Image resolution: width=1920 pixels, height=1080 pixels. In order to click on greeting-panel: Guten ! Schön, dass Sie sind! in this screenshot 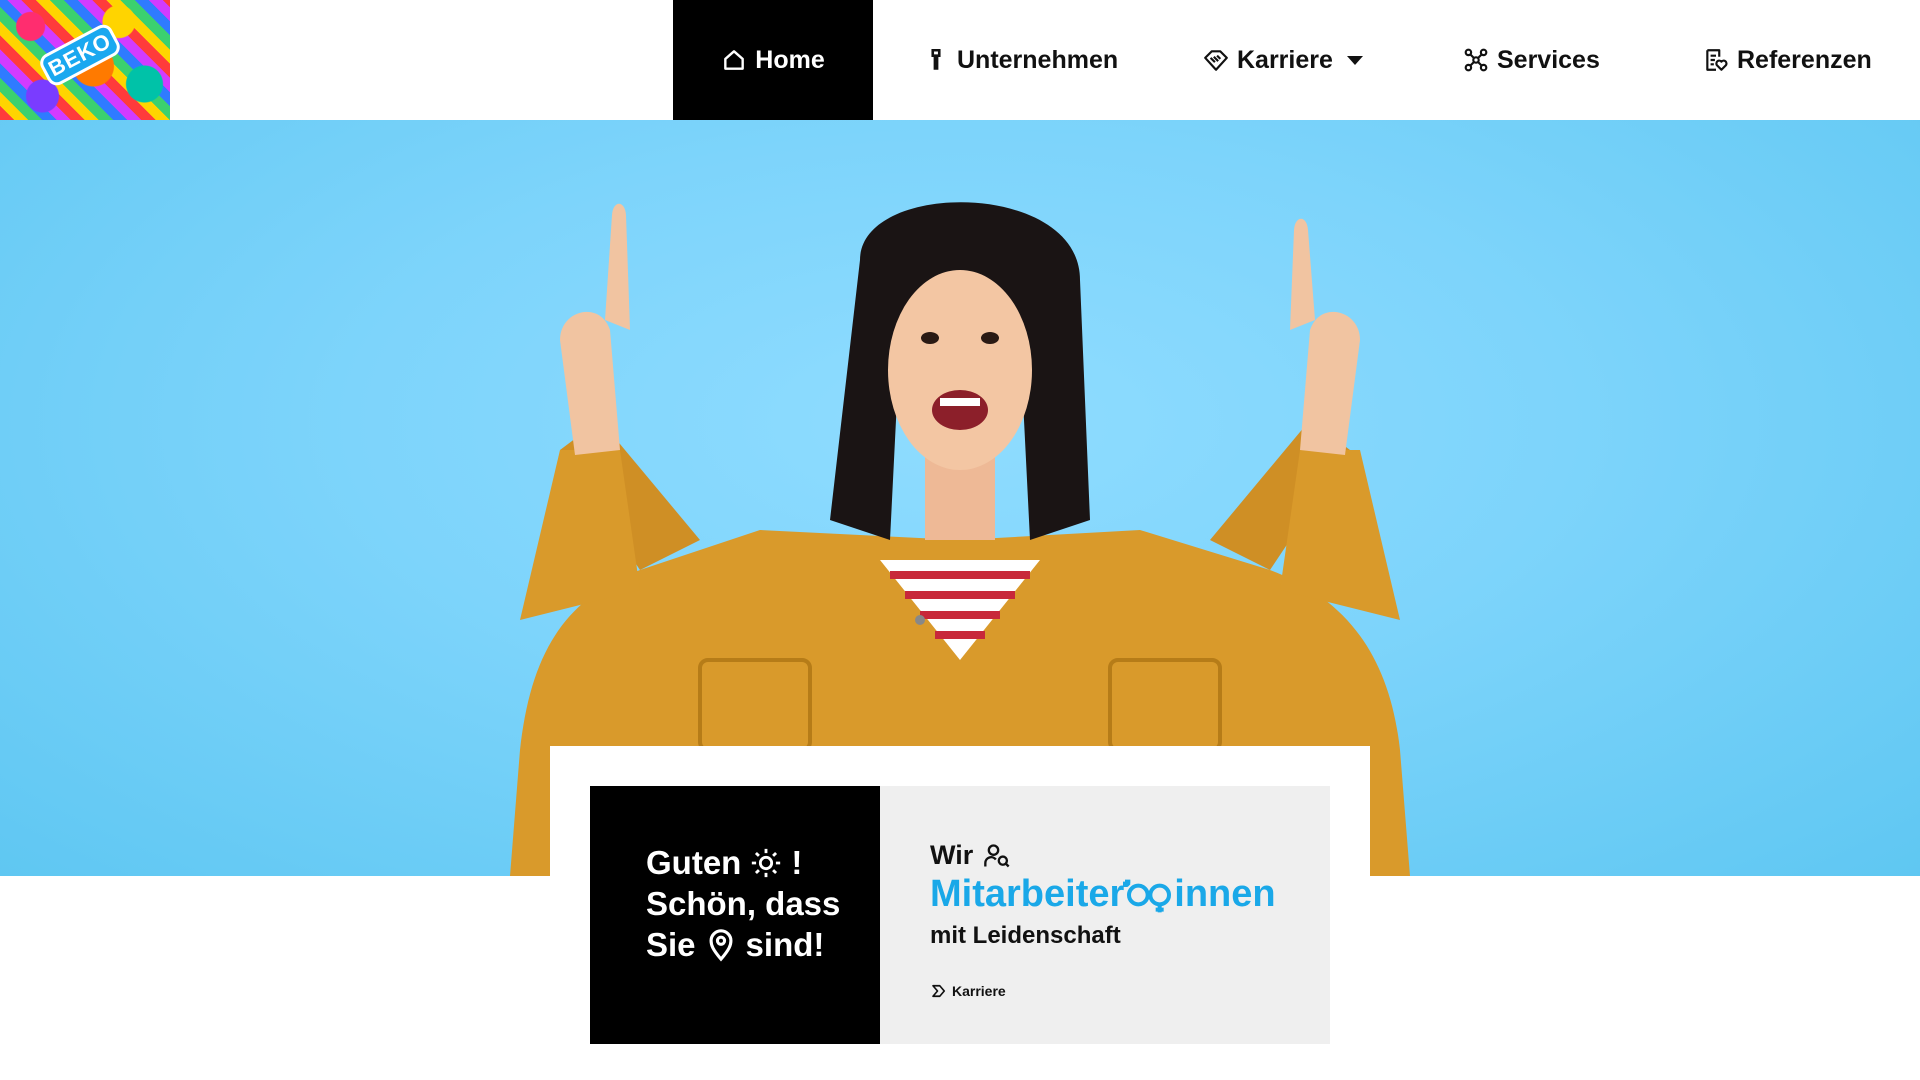, I will do `click(735, 915)`.